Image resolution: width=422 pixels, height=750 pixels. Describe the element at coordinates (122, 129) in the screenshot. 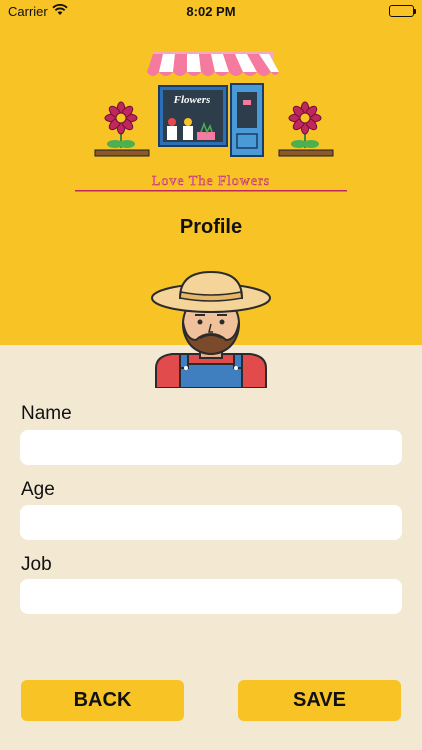

I see `flower-left-icon` at that location.